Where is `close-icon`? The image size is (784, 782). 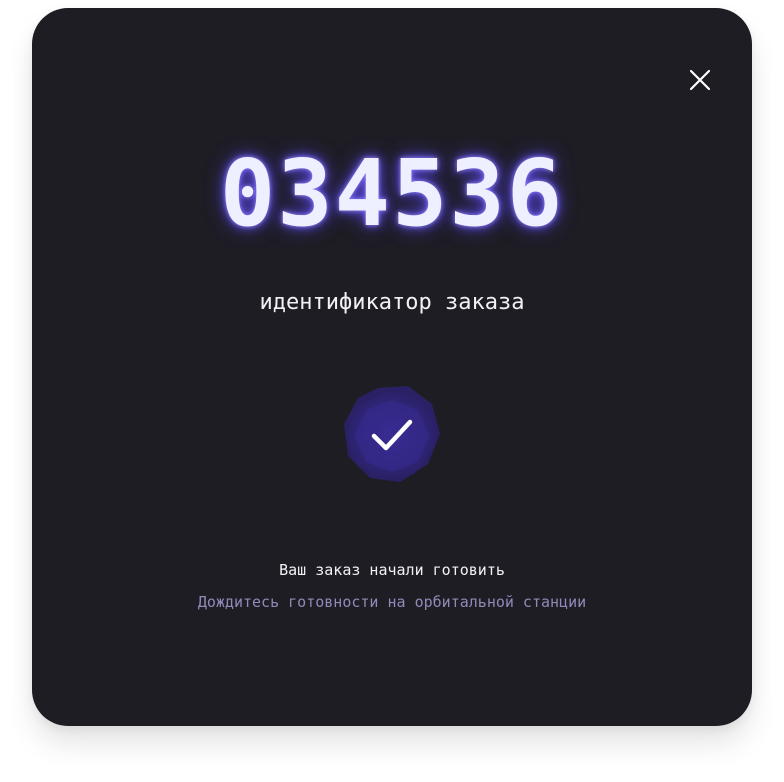 close-icon is located at coordinates (700, 80).